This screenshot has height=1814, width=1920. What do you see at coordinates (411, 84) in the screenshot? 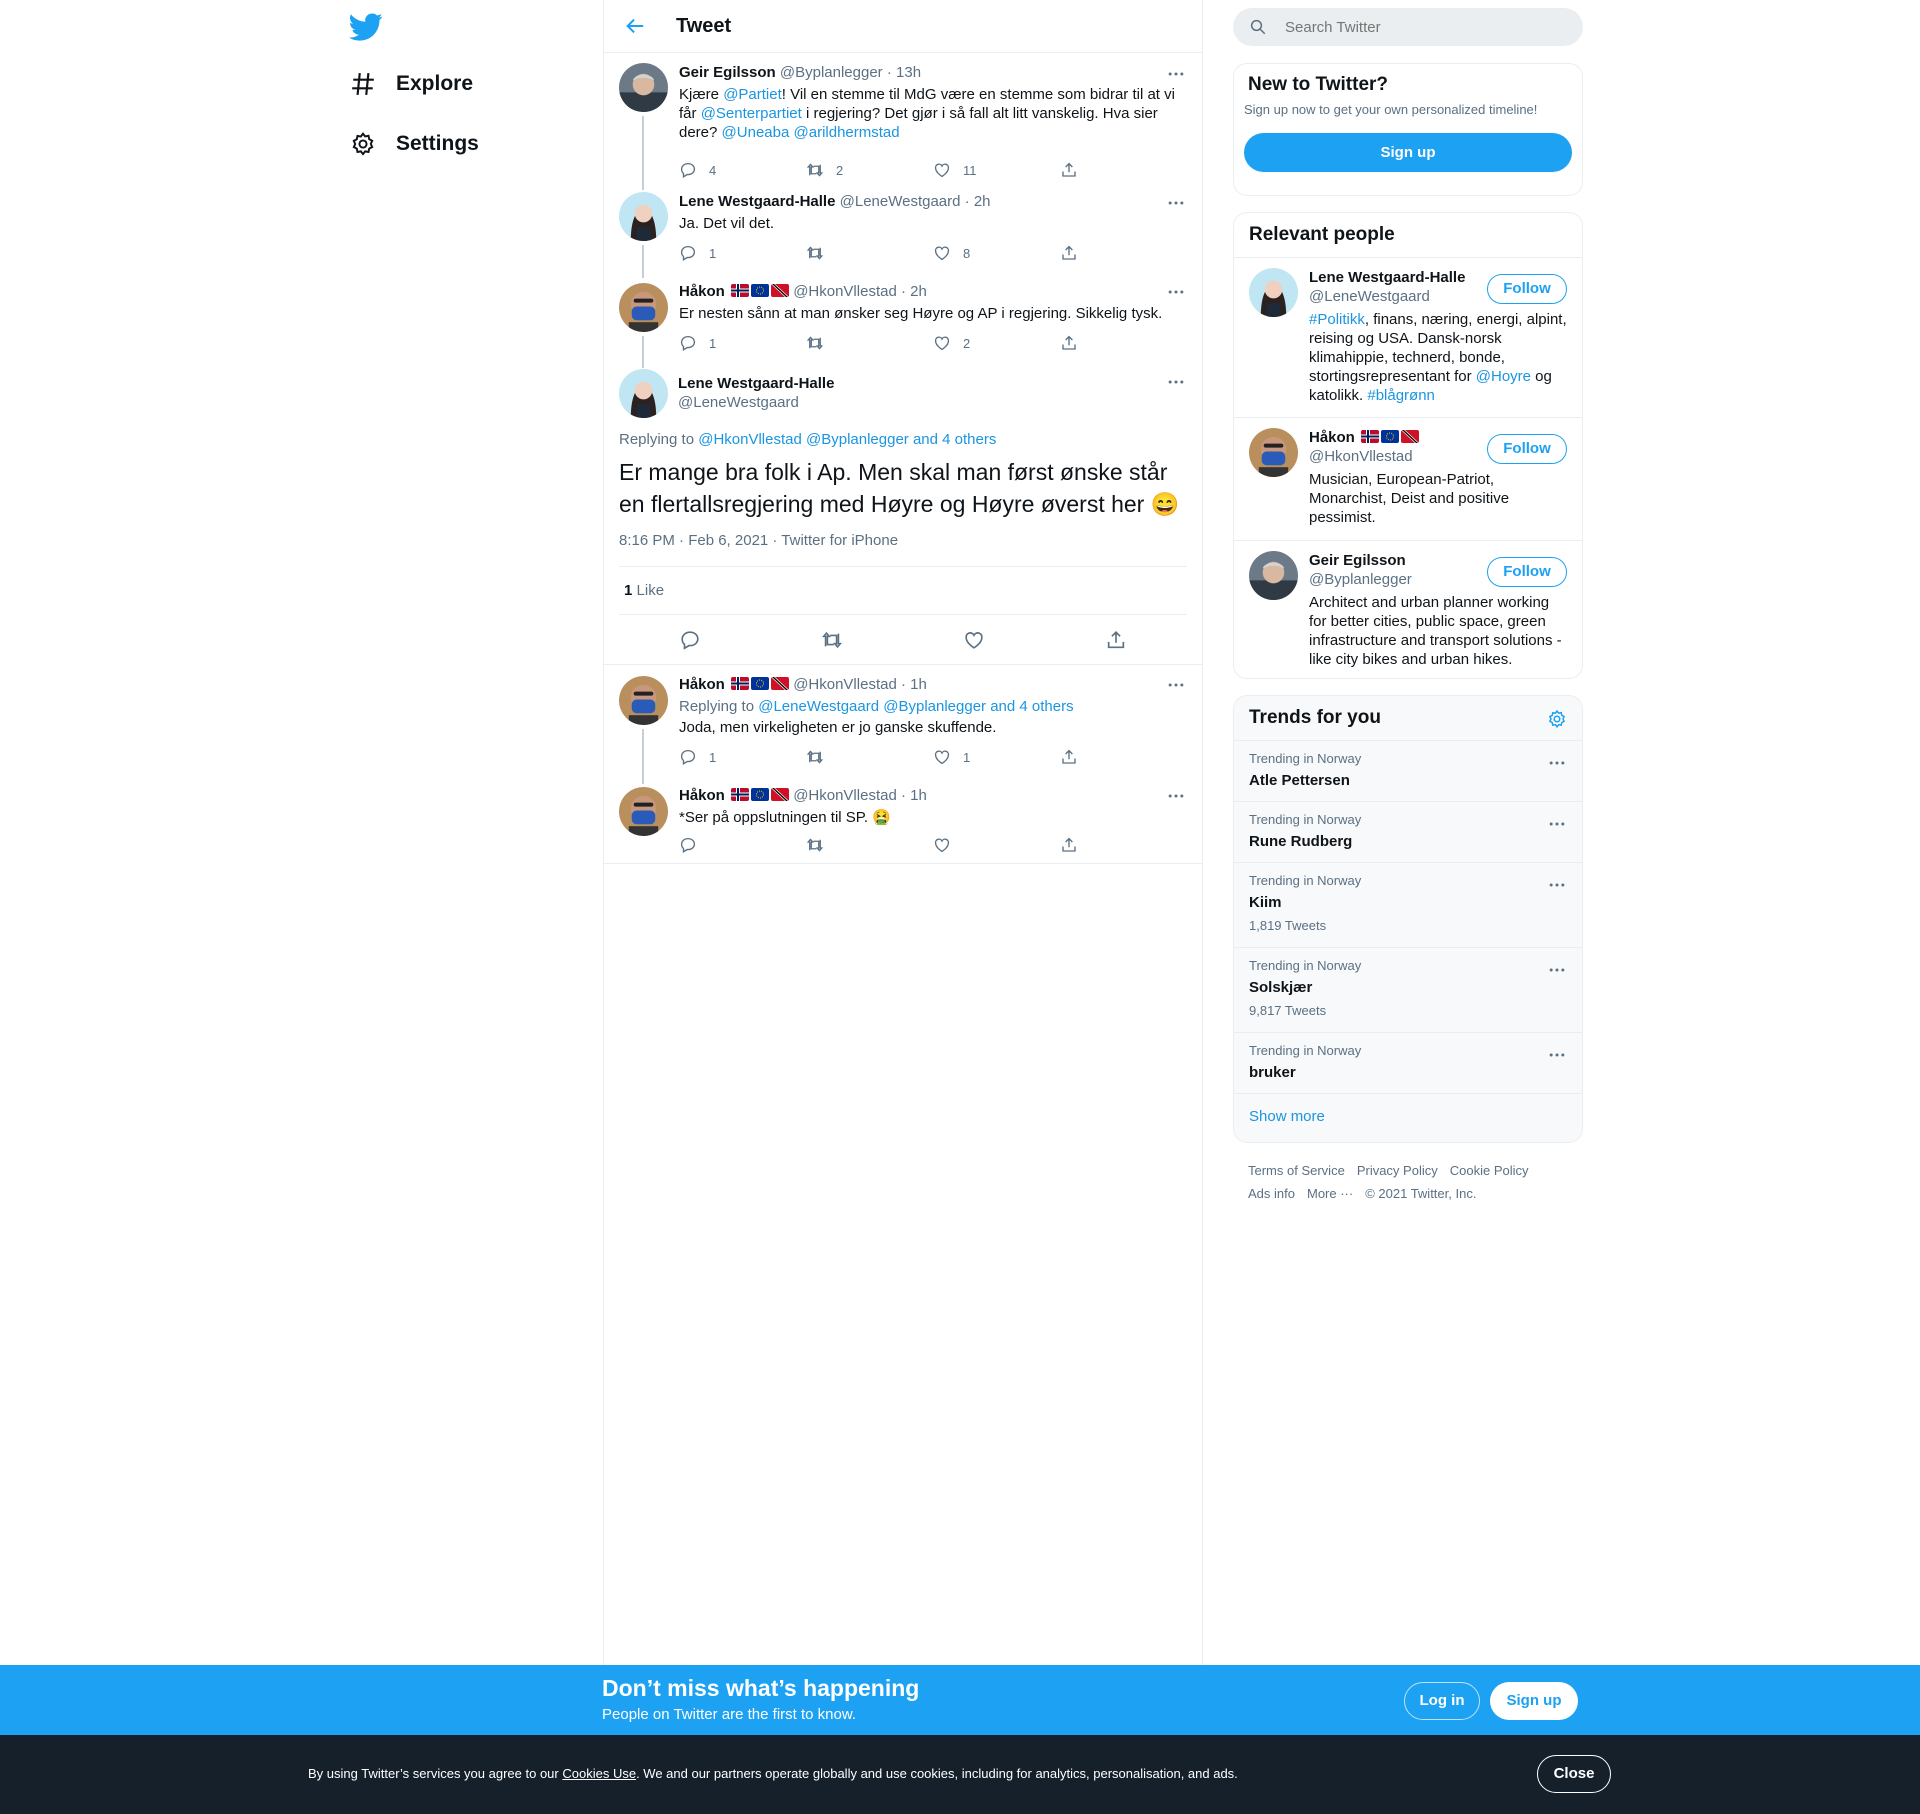
I see `nav-explore: Explore` at bounding box center [411, 84].